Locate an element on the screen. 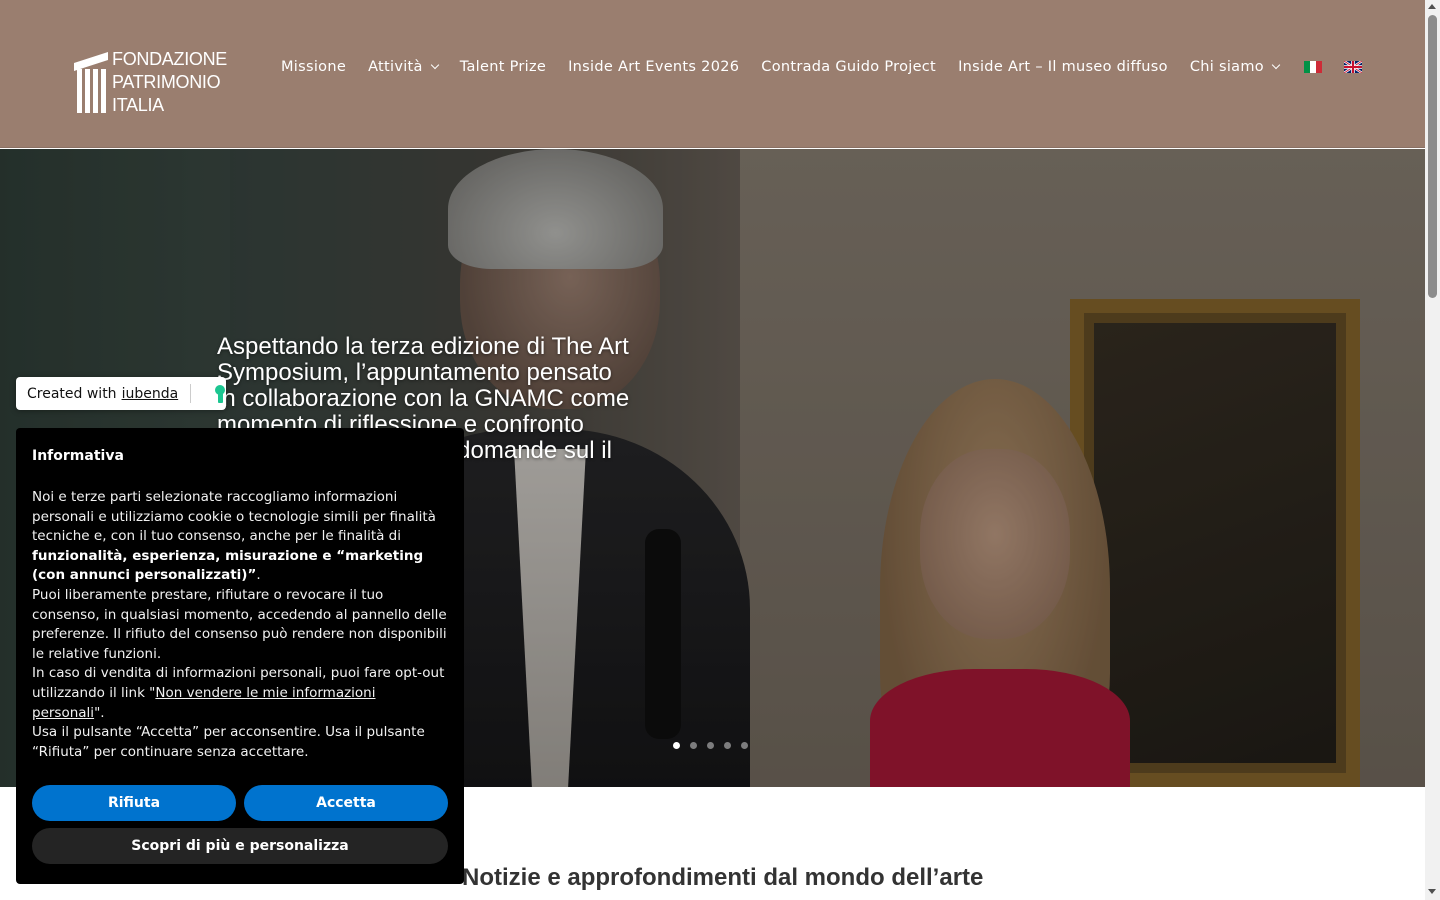  iubenda-link: iubenda is located at coordinates (150, 394).